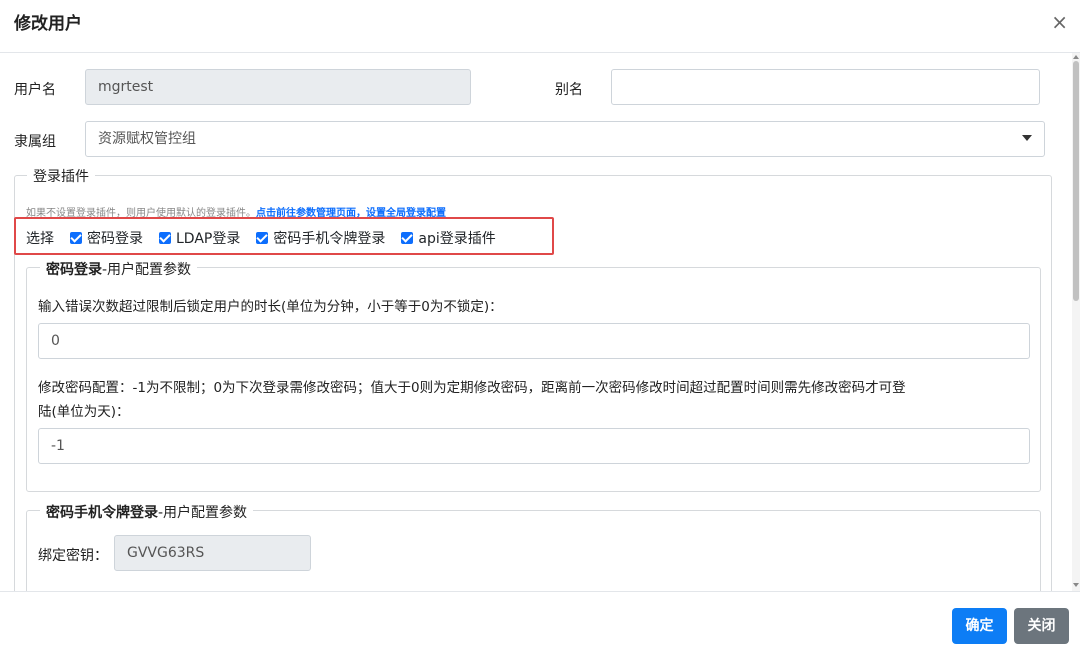  What do you see at coordinates (212, 553) in the screenshot?
I see `bind-key-field: GVVG63RS` at bounding box center [212, 553].